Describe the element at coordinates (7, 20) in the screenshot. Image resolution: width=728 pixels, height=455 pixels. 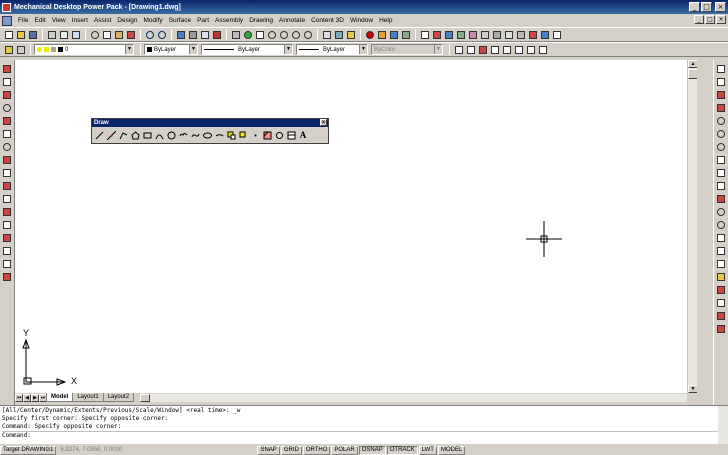
I see `document-icon` at that location.